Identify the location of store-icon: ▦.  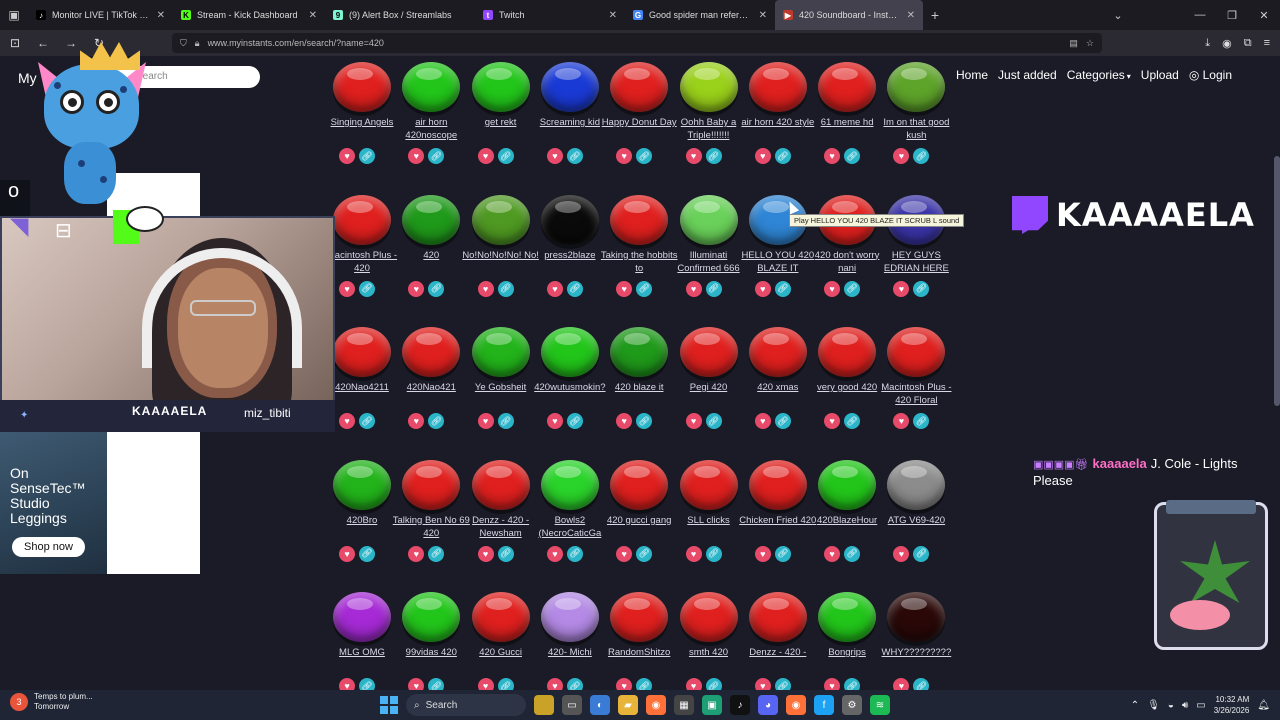
(684, 705).